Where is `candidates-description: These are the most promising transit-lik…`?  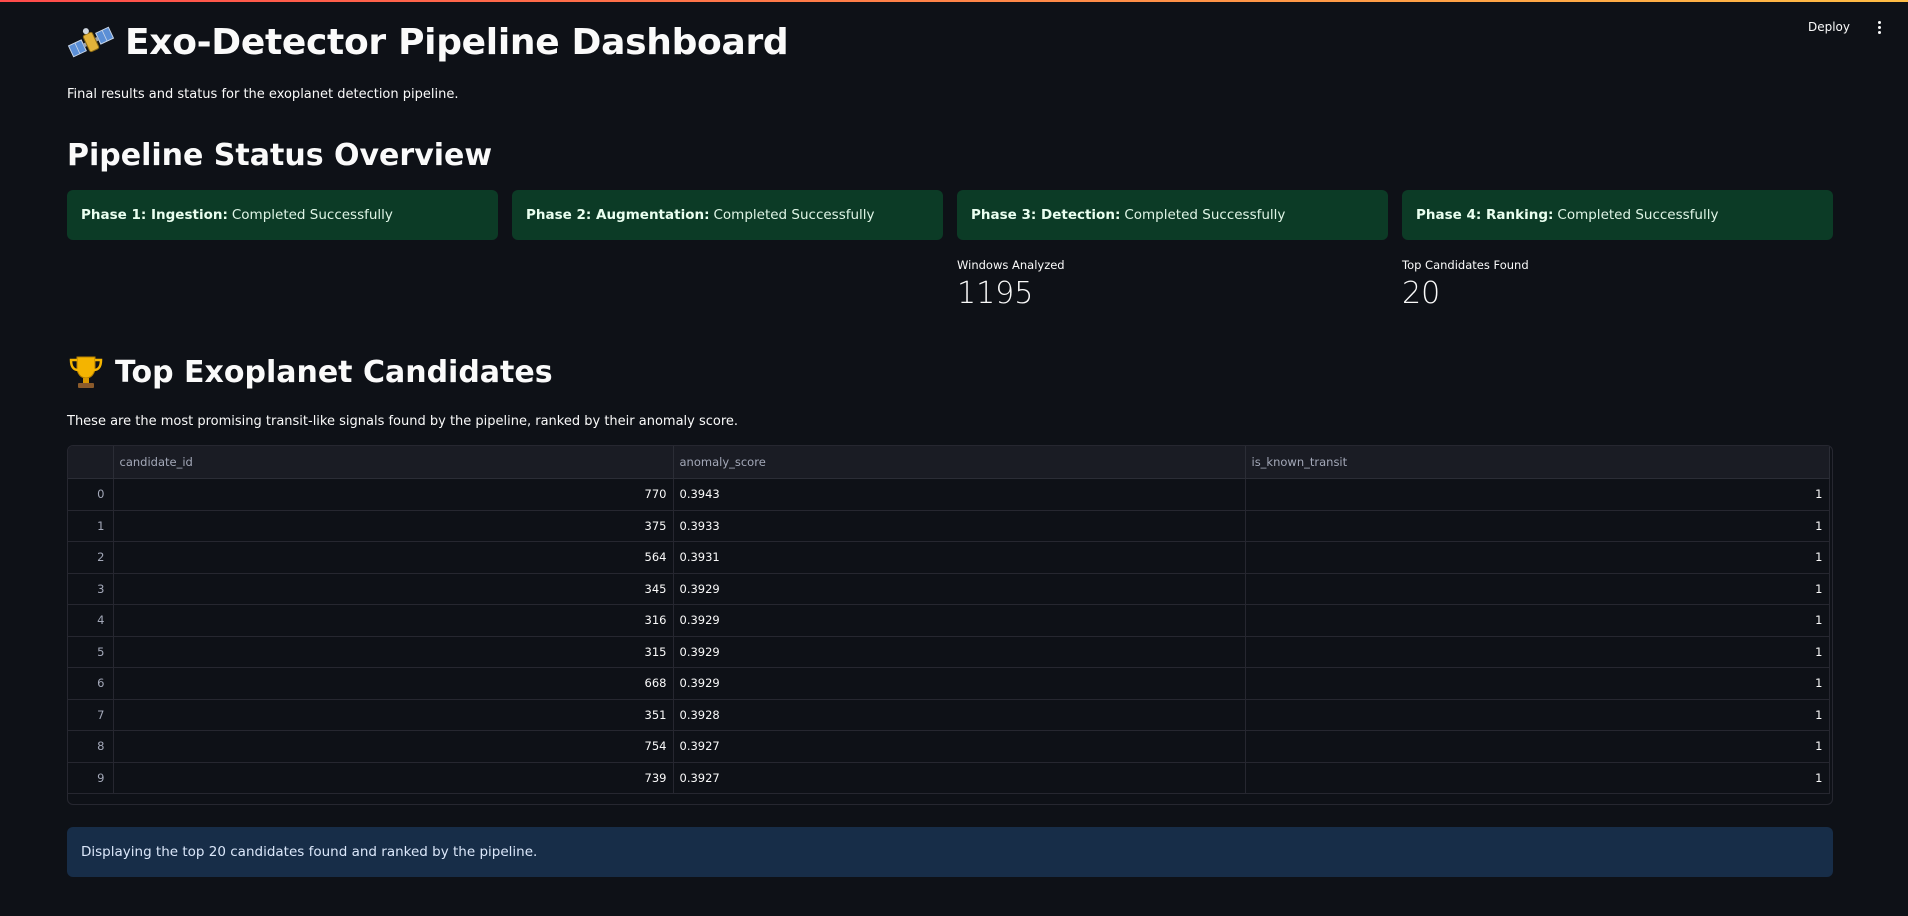 candidates-description: These are the most promising transit-lik… is located at coordinates (403, 421).